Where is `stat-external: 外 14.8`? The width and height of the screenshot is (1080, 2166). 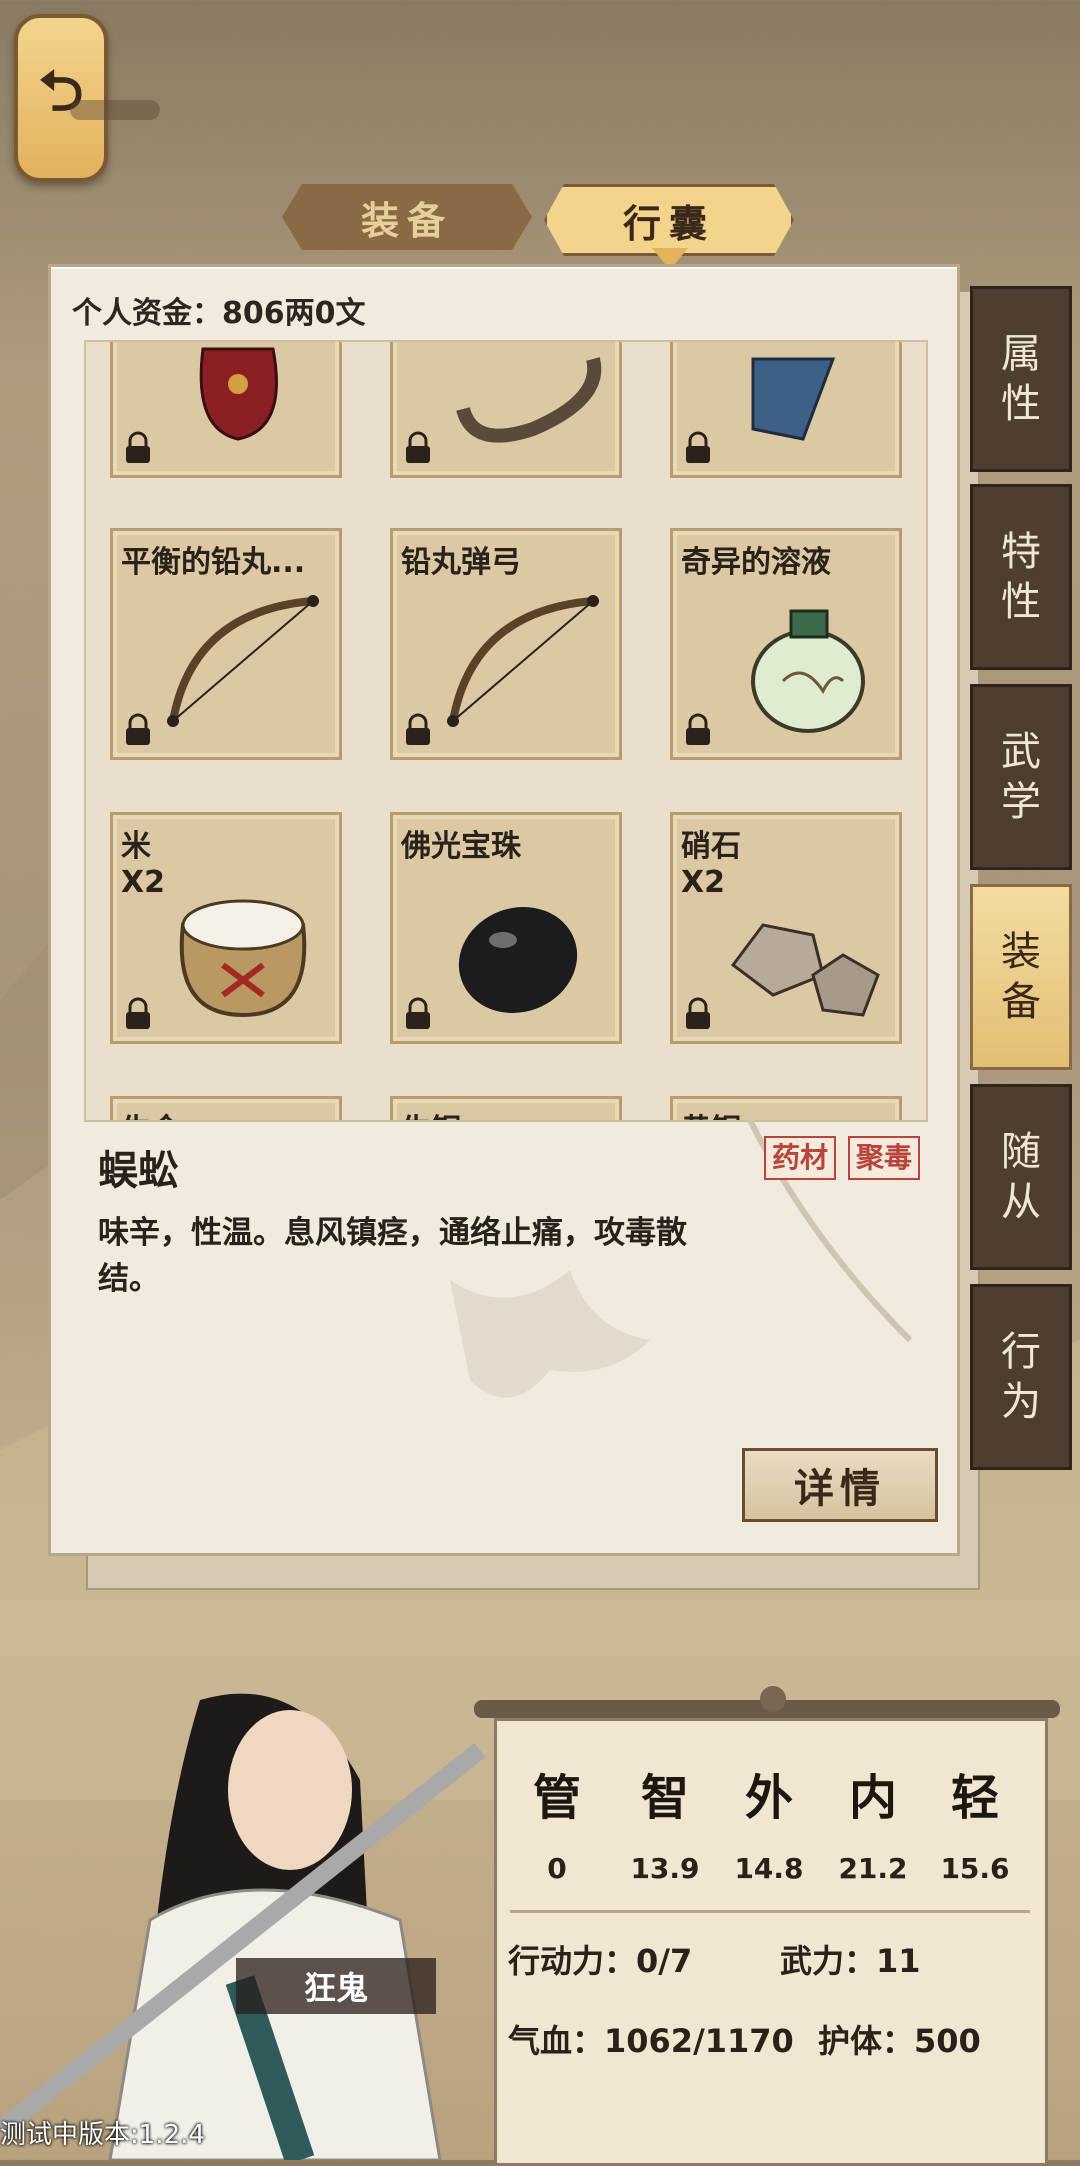 stat-external: 外 14.8 is located at coordinates (769, 1827).